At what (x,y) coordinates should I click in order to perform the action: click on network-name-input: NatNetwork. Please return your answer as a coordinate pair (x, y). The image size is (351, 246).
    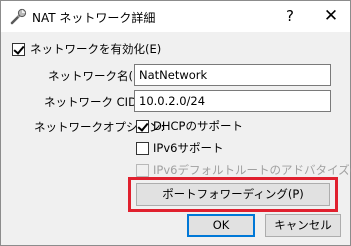
    Looking at the image, I should click on (232, 75).